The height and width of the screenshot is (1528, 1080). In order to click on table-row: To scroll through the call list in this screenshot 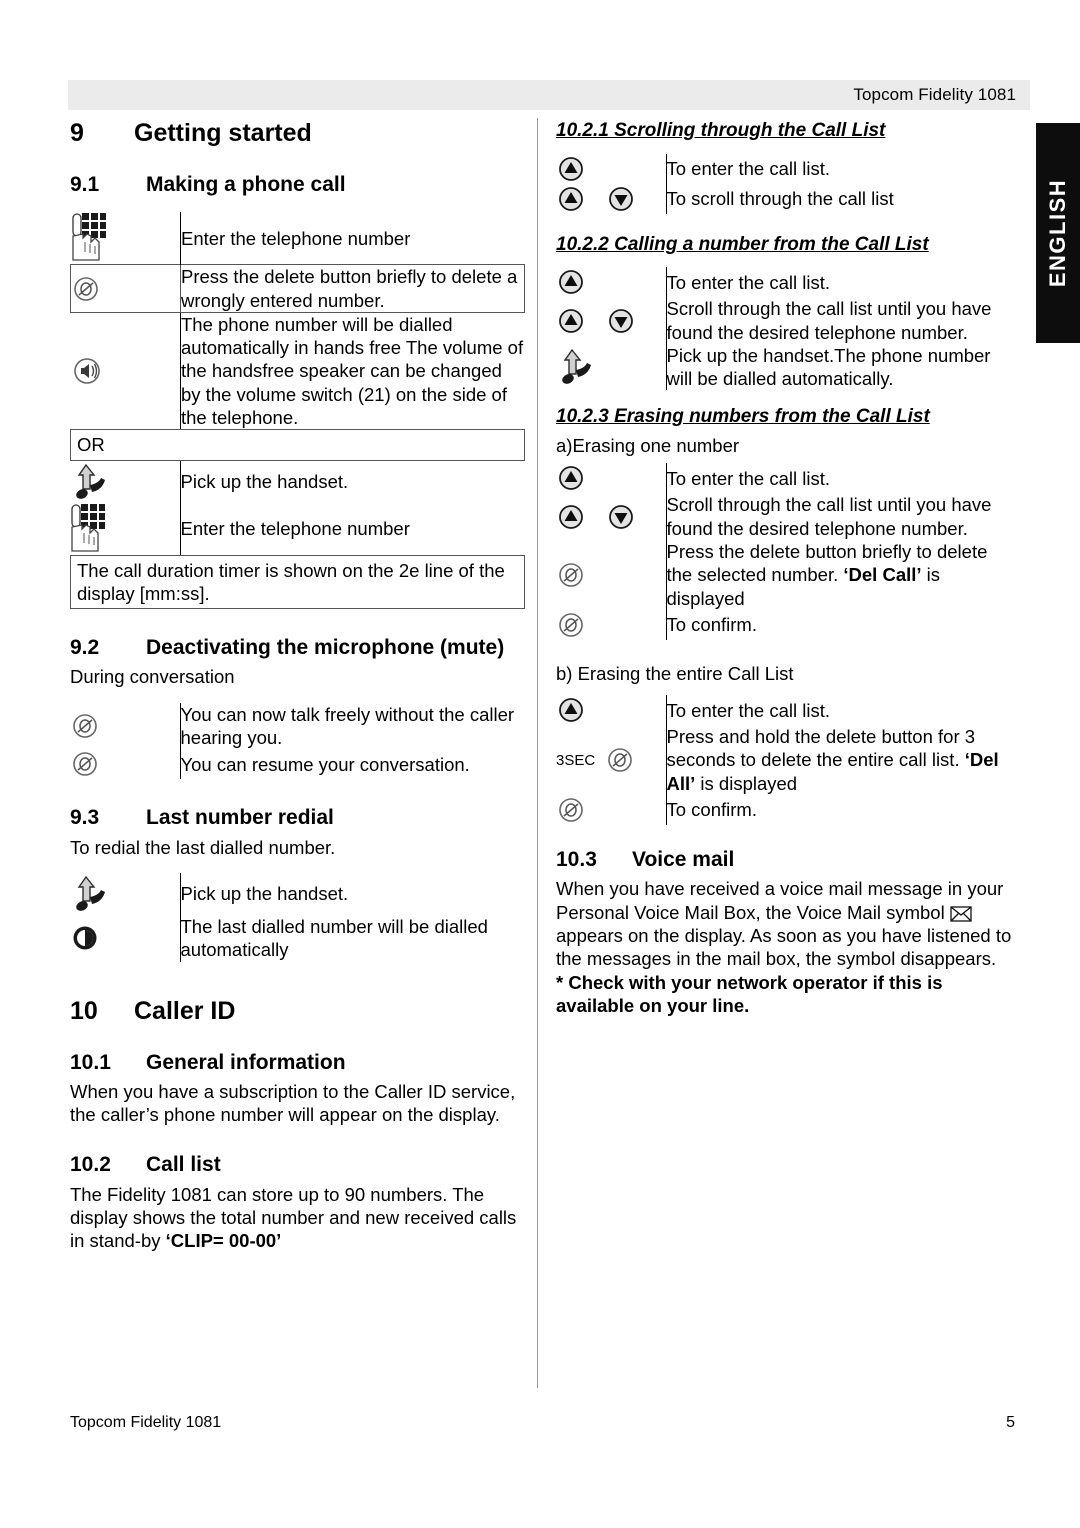, I will do `click(786, 198)`.